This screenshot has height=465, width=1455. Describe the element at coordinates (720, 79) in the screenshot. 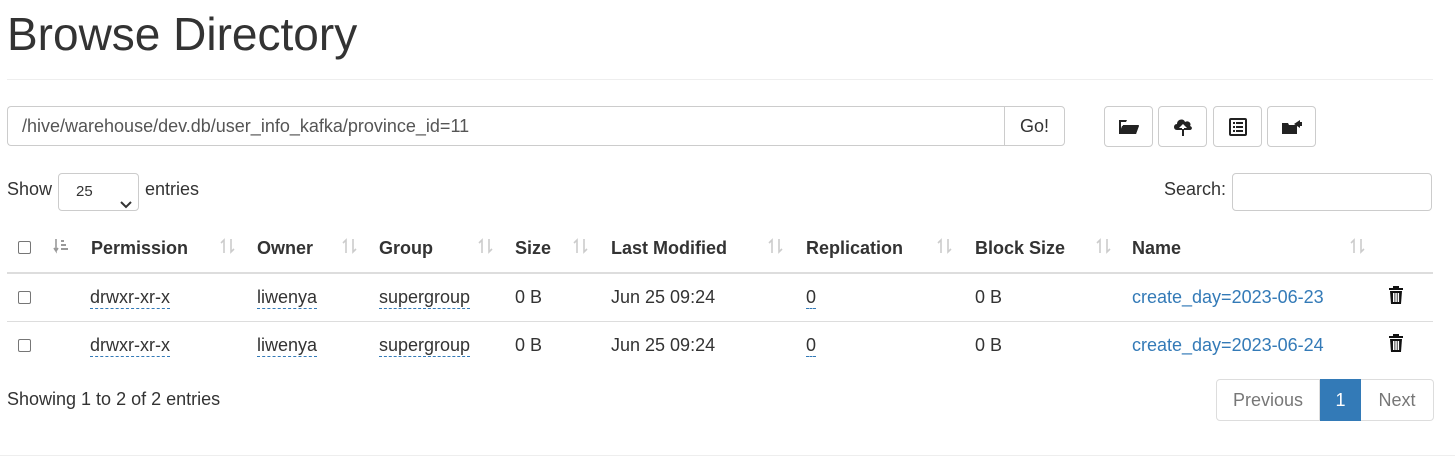

I see `title-divider` at that location.